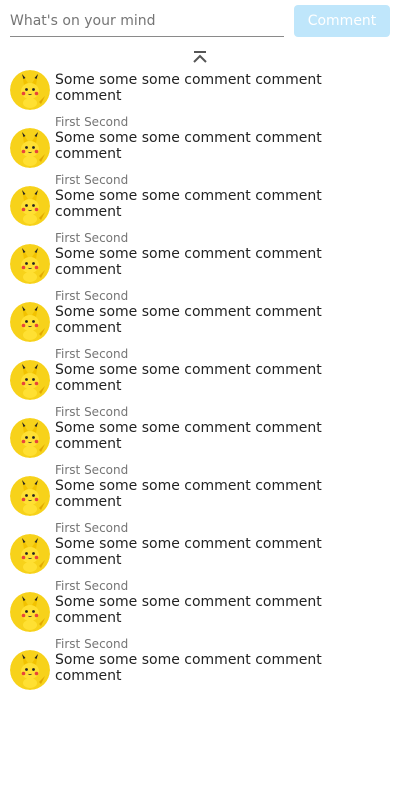 This screenshot has width=400, height=800. I want to click on comment-submit-button: Comment, so click(342, 21).